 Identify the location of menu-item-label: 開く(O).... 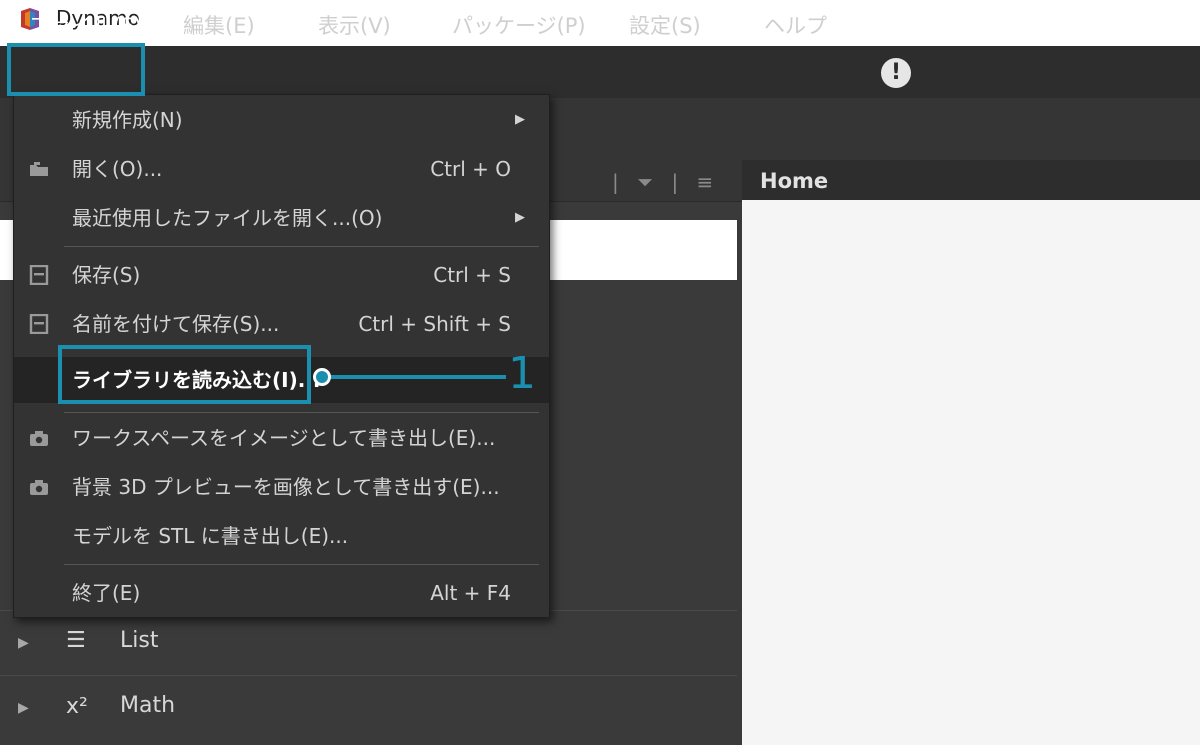
(117, 169).